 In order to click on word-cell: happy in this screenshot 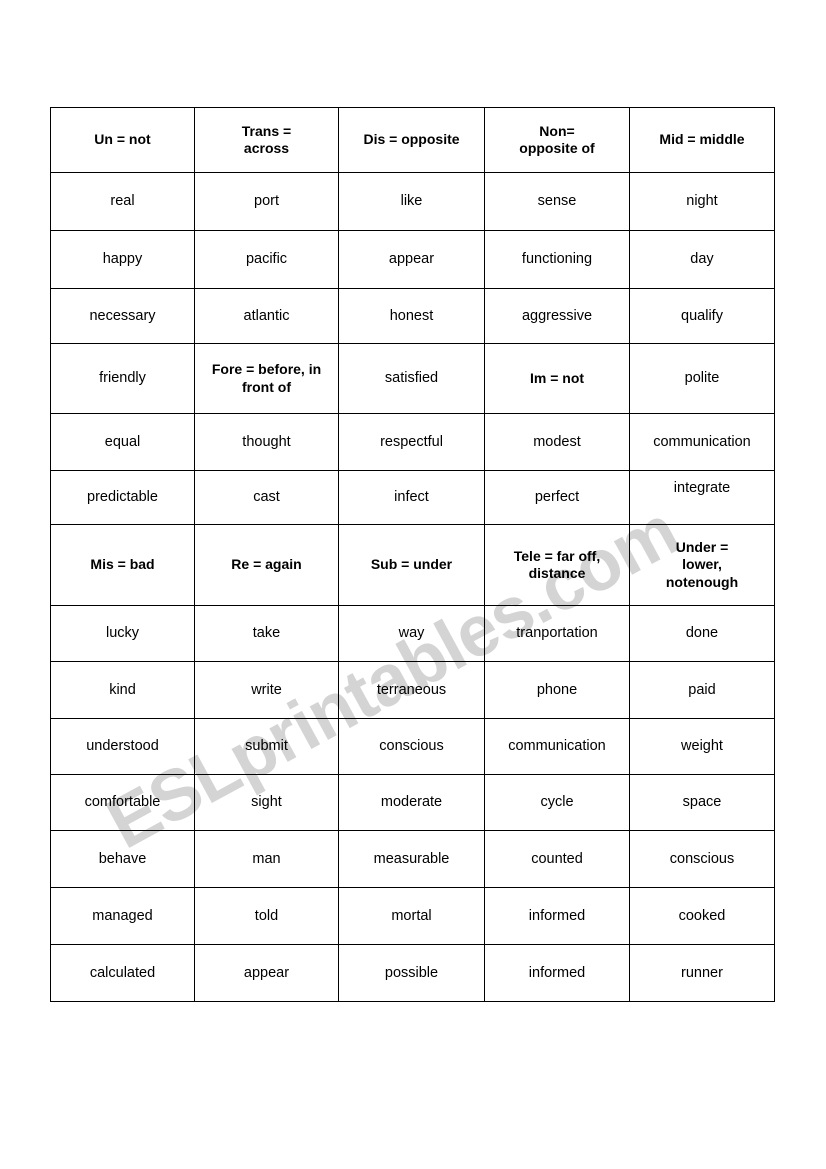, I will do `click(122, 259)`.